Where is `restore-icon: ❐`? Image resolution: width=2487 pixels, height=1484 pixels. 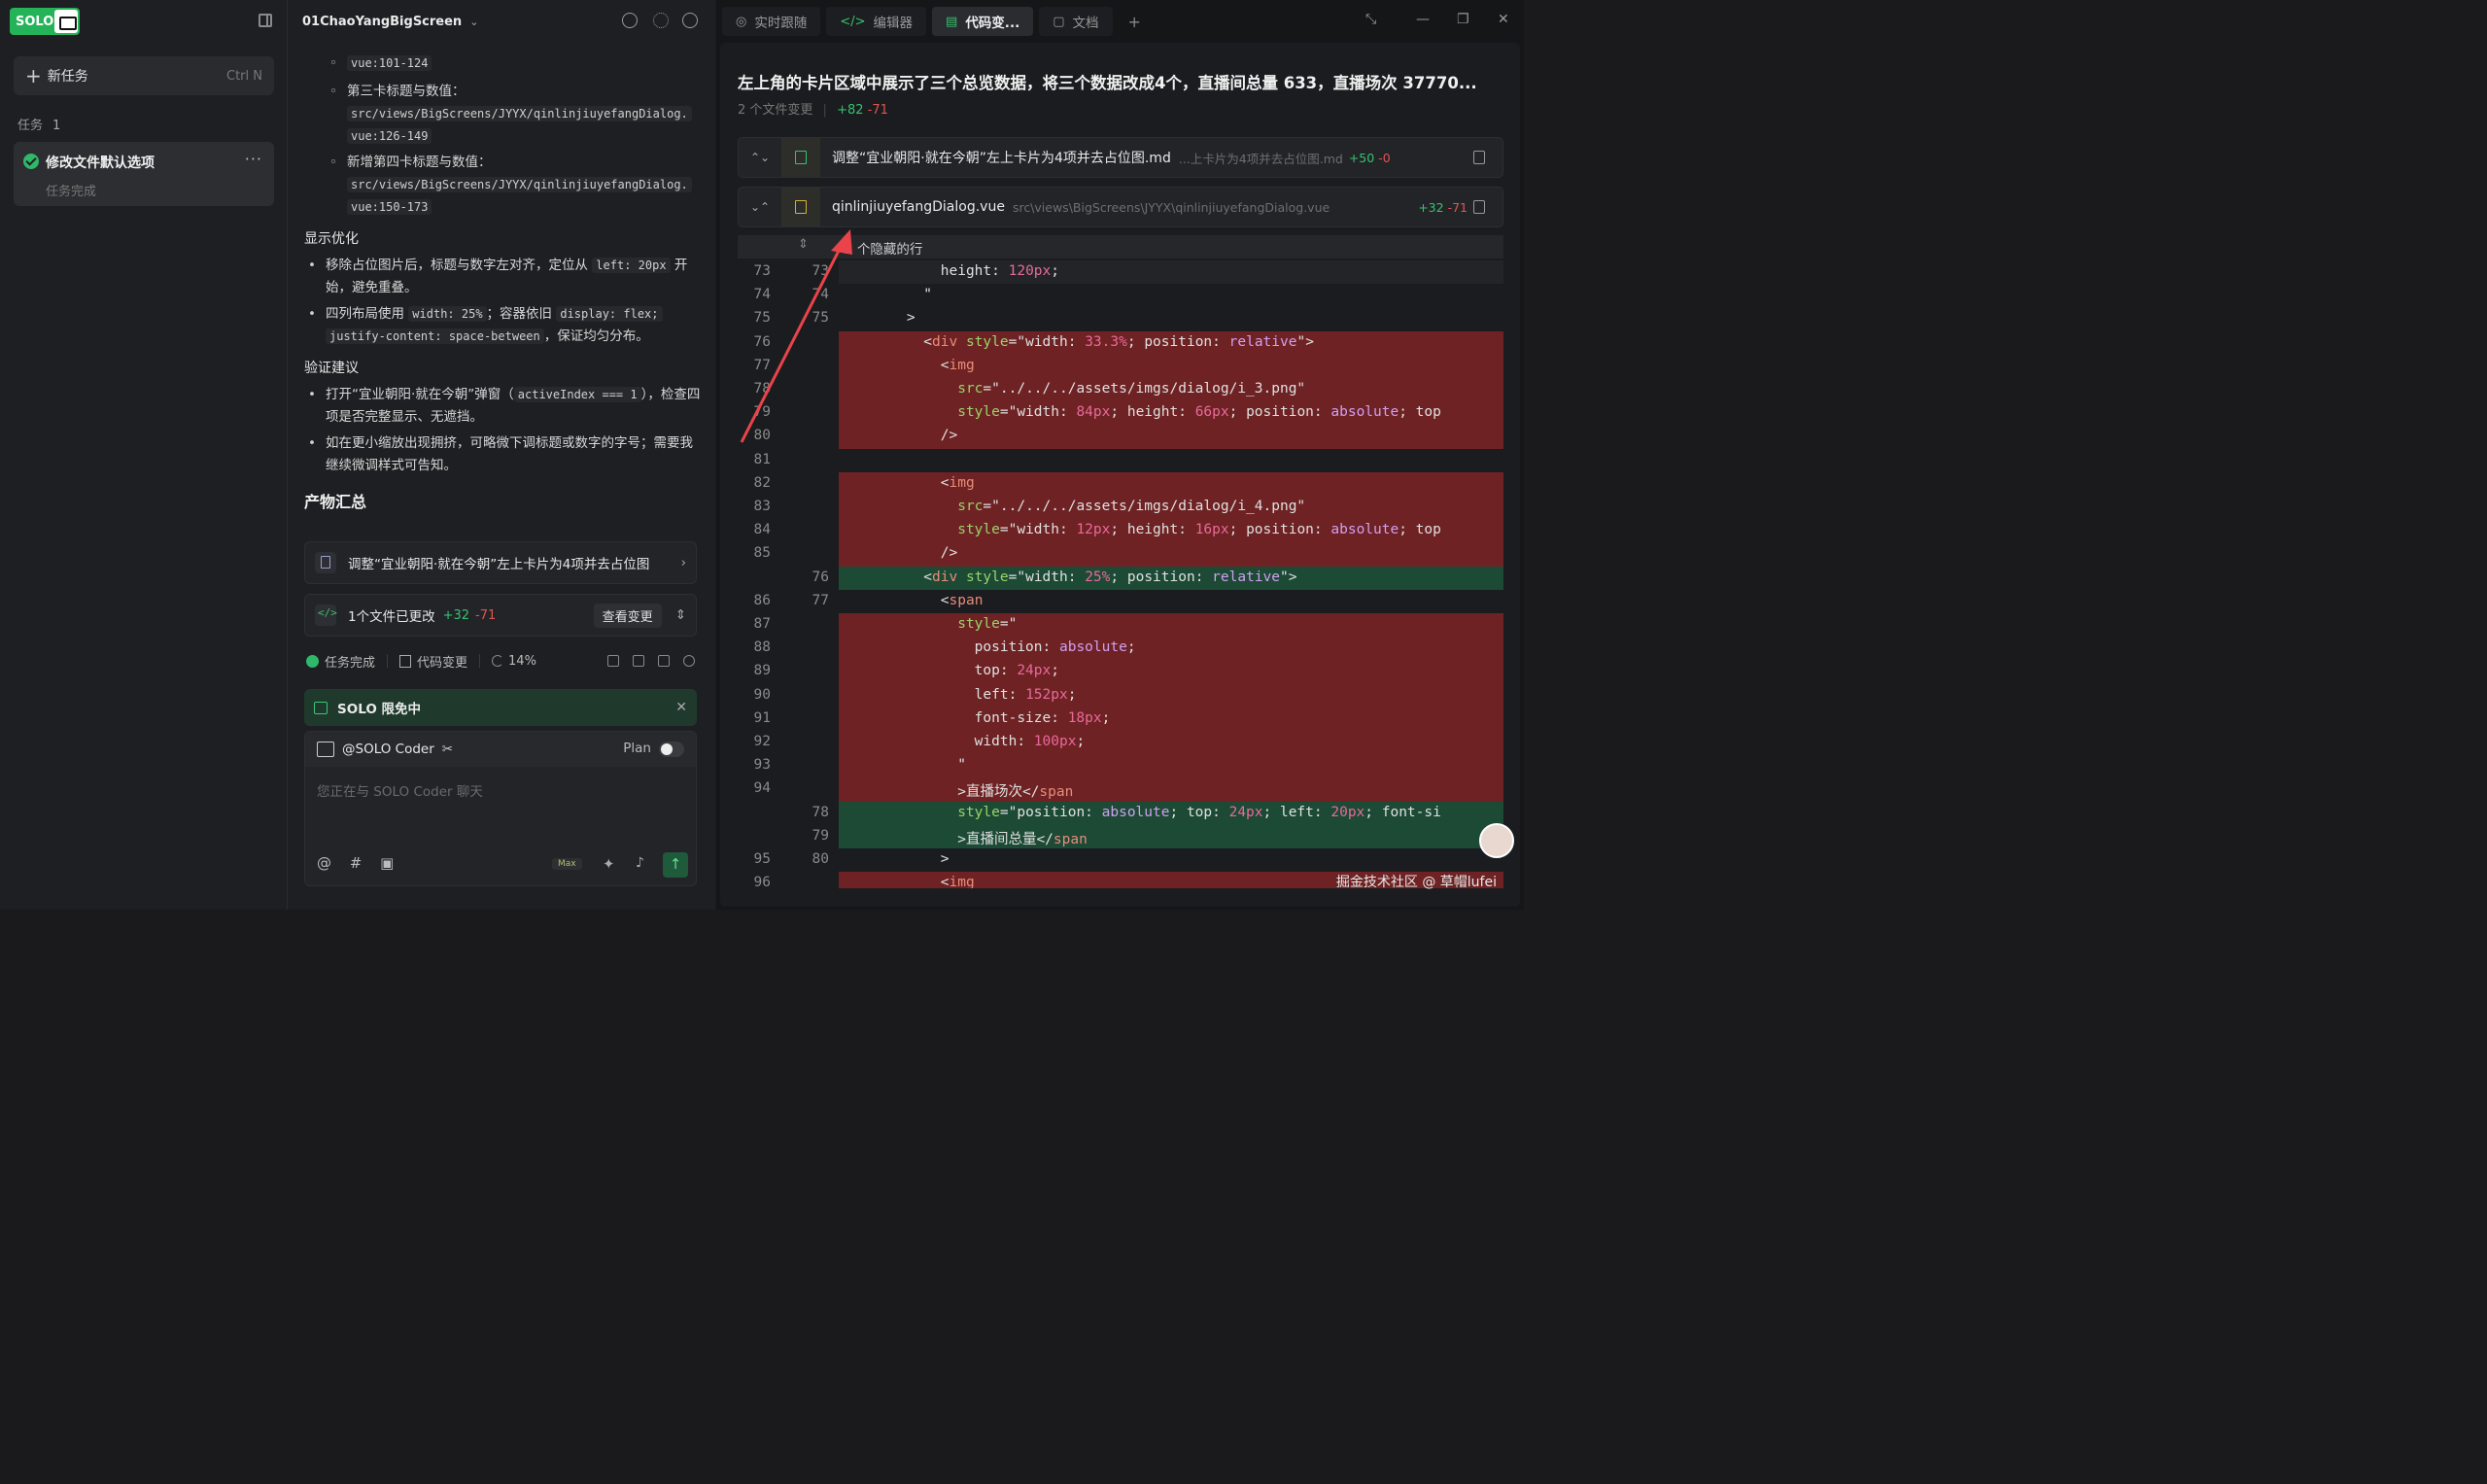
restore-icon: ❐ is located at coordinates (1463, 19).